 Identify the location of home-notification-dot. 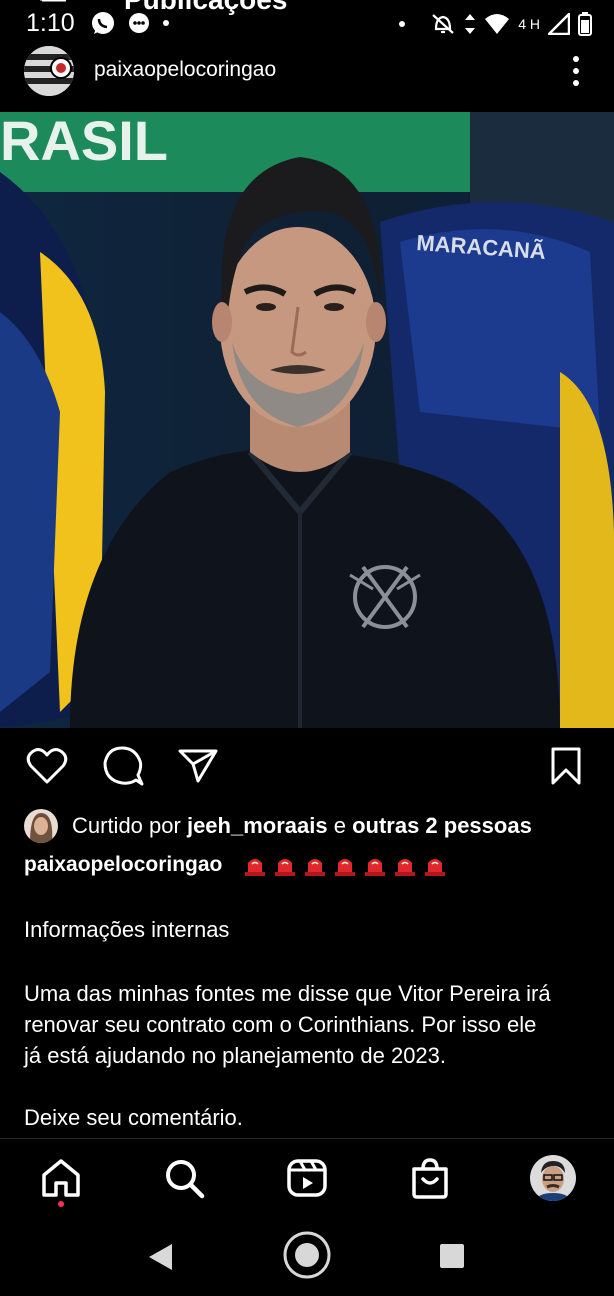
(61, 1204).